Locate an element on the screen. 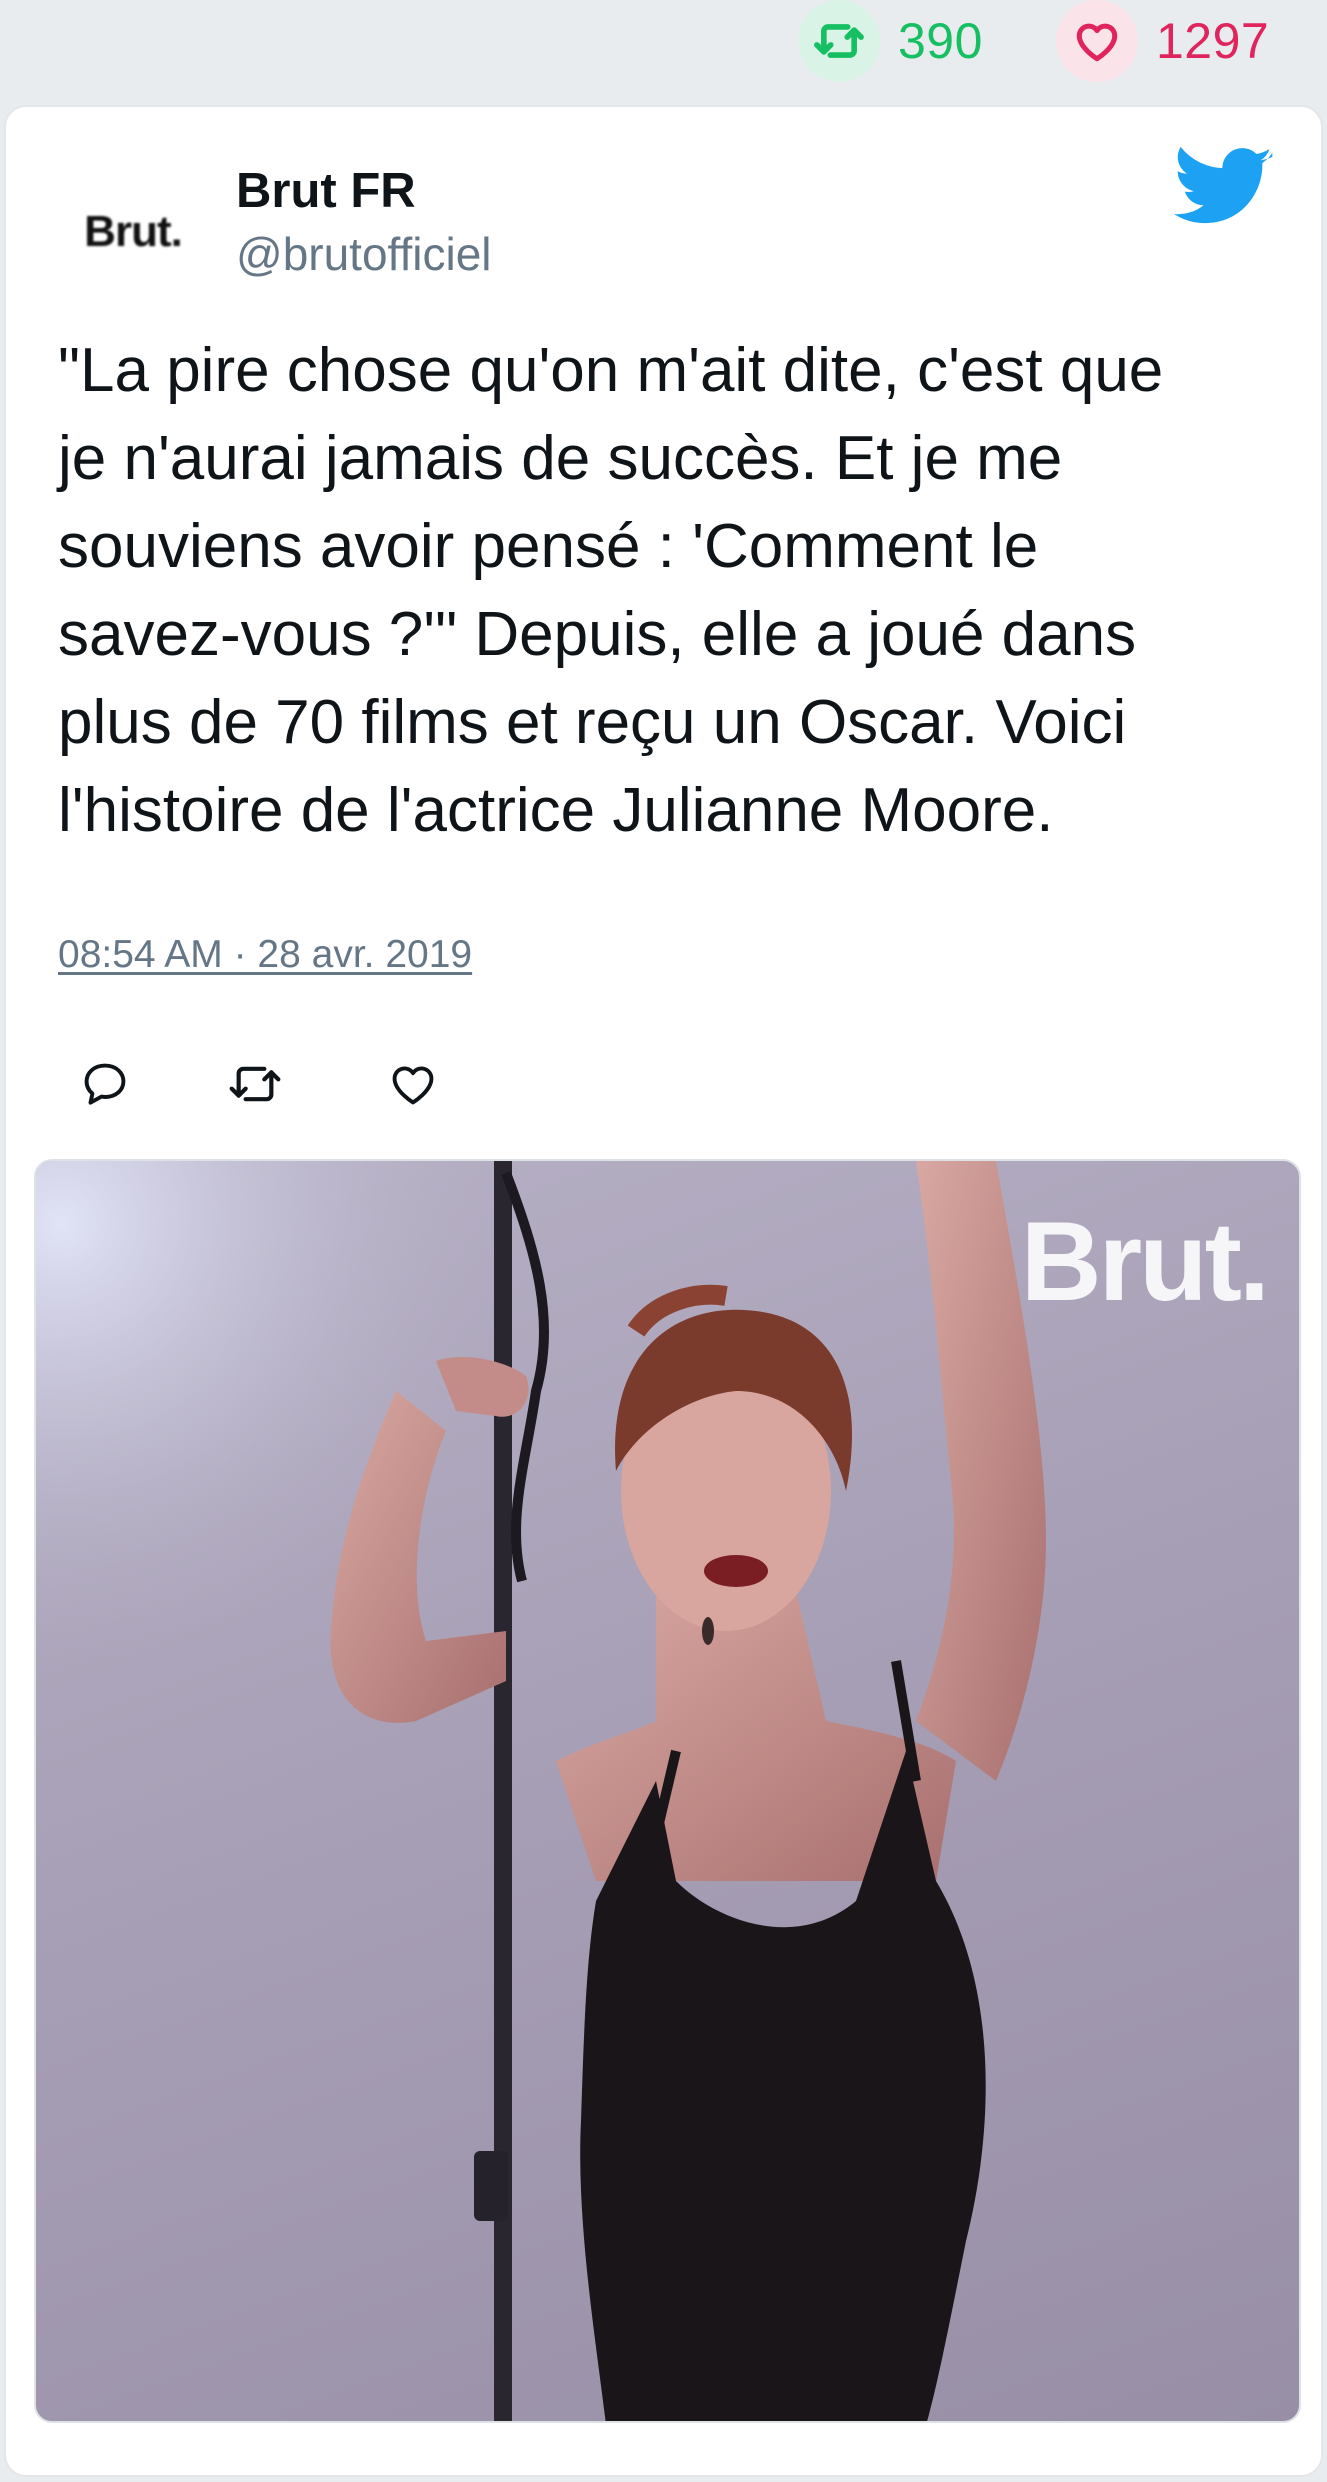 Image resolution: width=1327 pixels, height=2482 pixels. avatar-logo-text: Brut. is located at coordinates (133, 231).